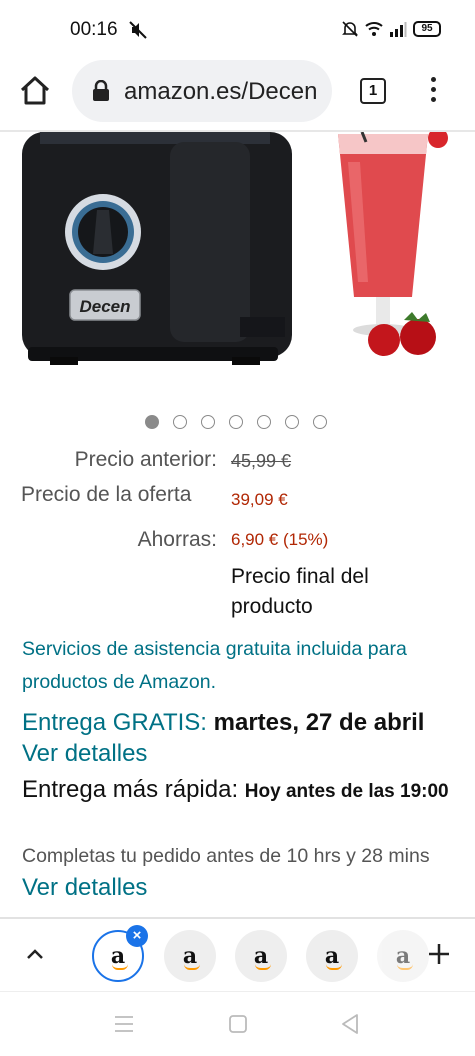 This screenshot has height=1056, width=475. I want to click on system-nav-bar, so click(237, 1023).